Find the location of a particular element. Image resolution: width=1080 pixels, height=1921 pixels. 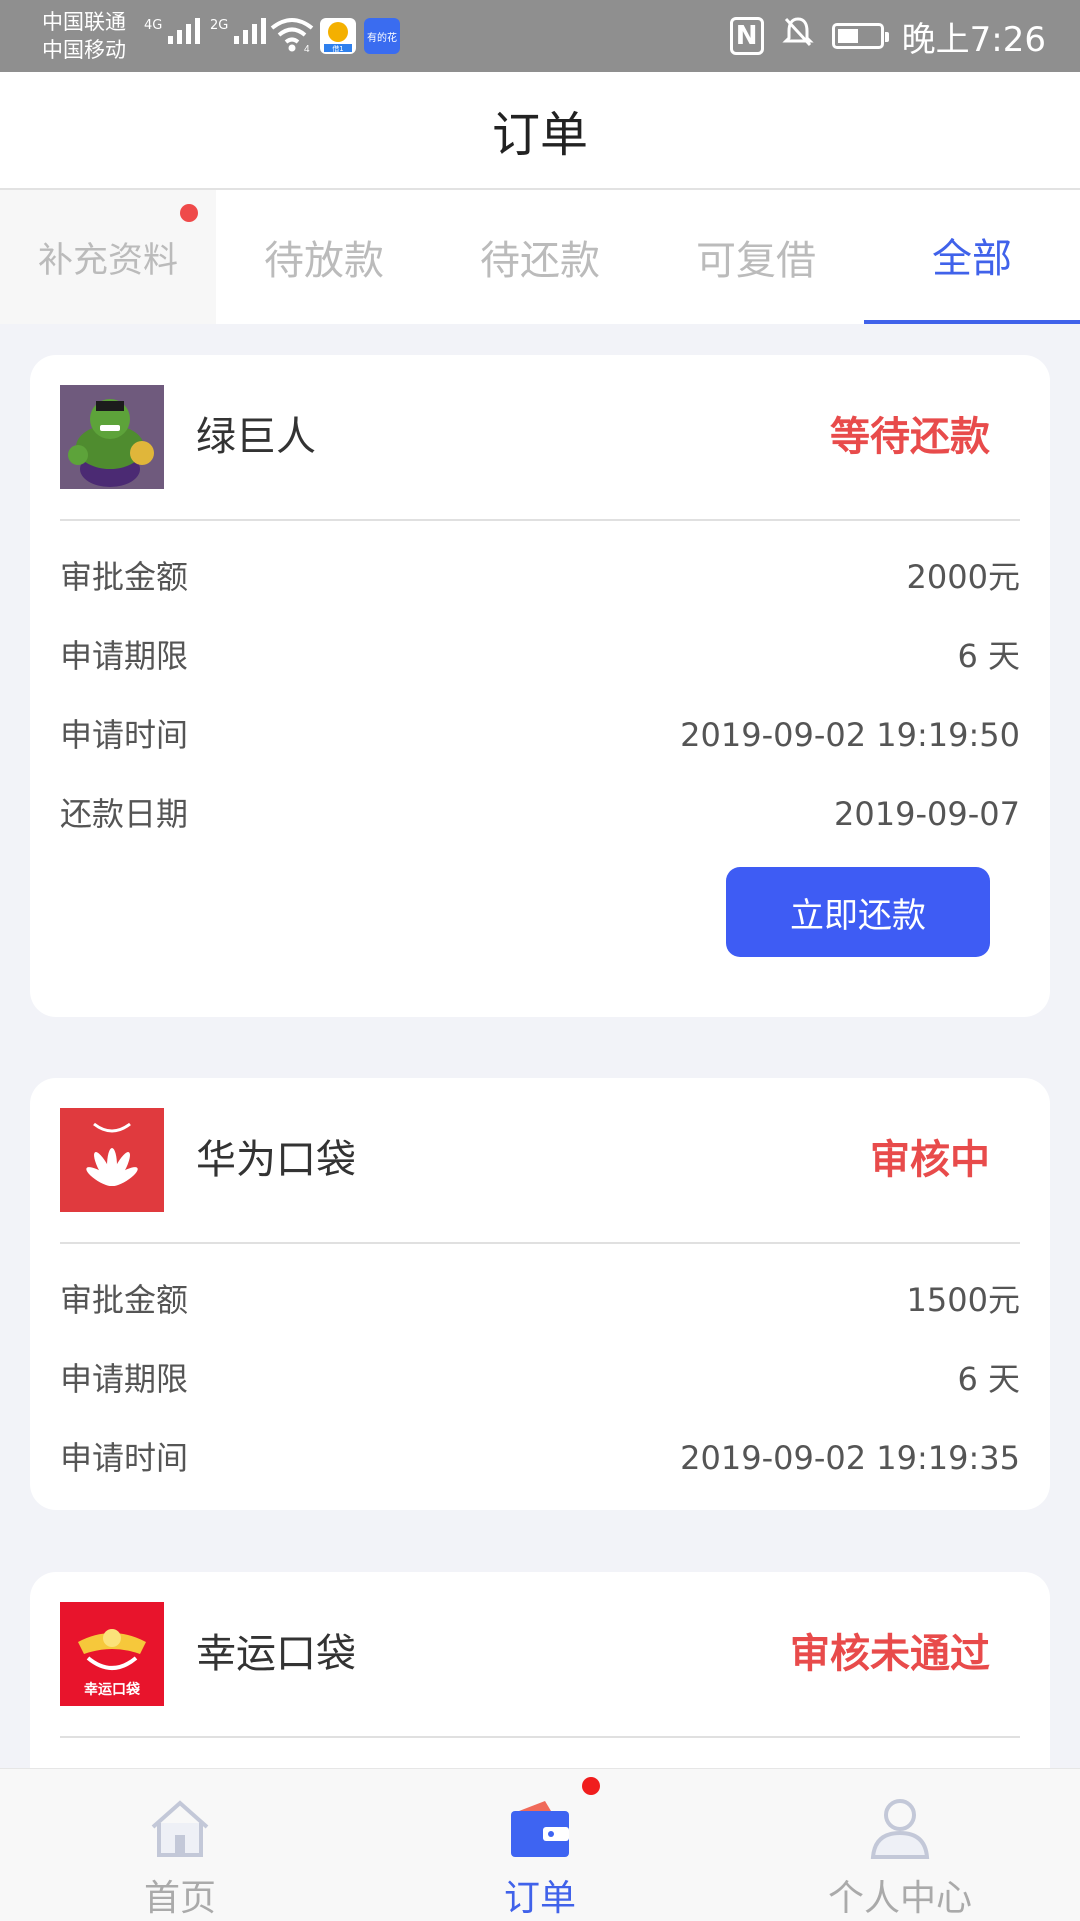

signal-icon: 4G is located at coordinates (172, 31).